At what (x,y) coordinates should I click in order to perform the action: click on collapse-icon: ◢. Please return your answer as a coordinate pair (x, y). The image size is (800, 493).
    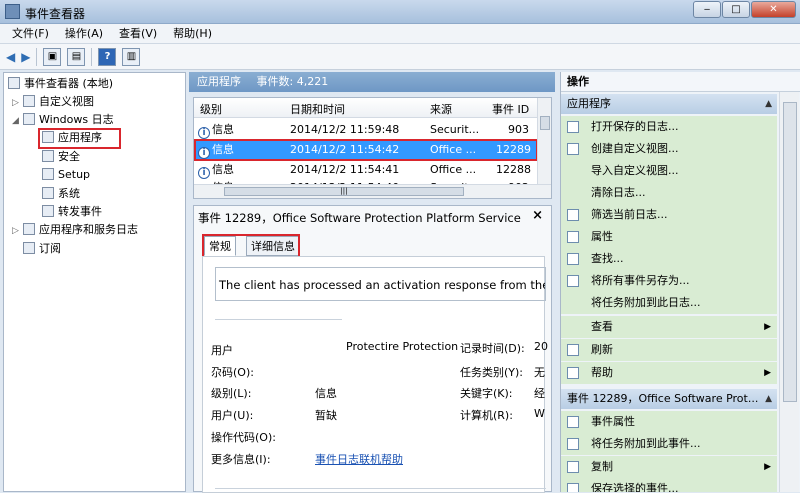
    Looking at the image, I should click on (16, 121).